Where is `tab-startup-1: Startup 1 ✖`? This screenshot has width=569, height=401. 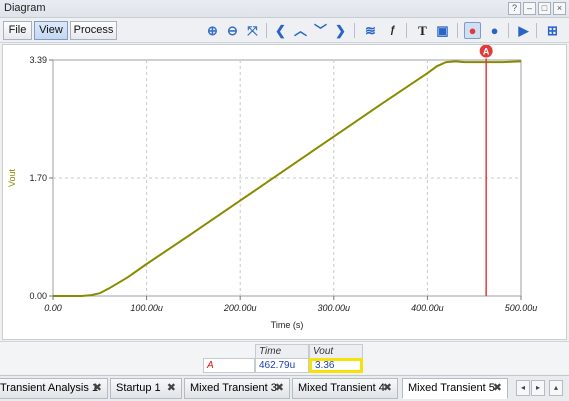 tab-startup-1: Startup 1 ✖ is located at coordinates (146, 388).